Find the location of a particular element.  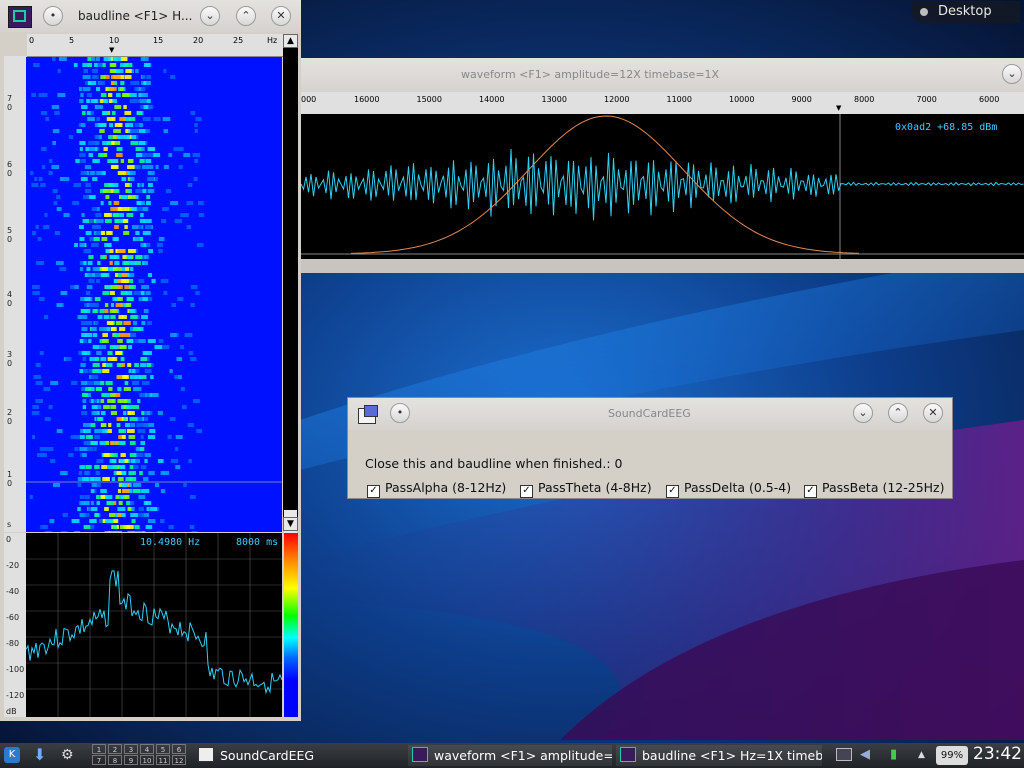

pager-desktop: 7 is located at coordinates (99, 760).